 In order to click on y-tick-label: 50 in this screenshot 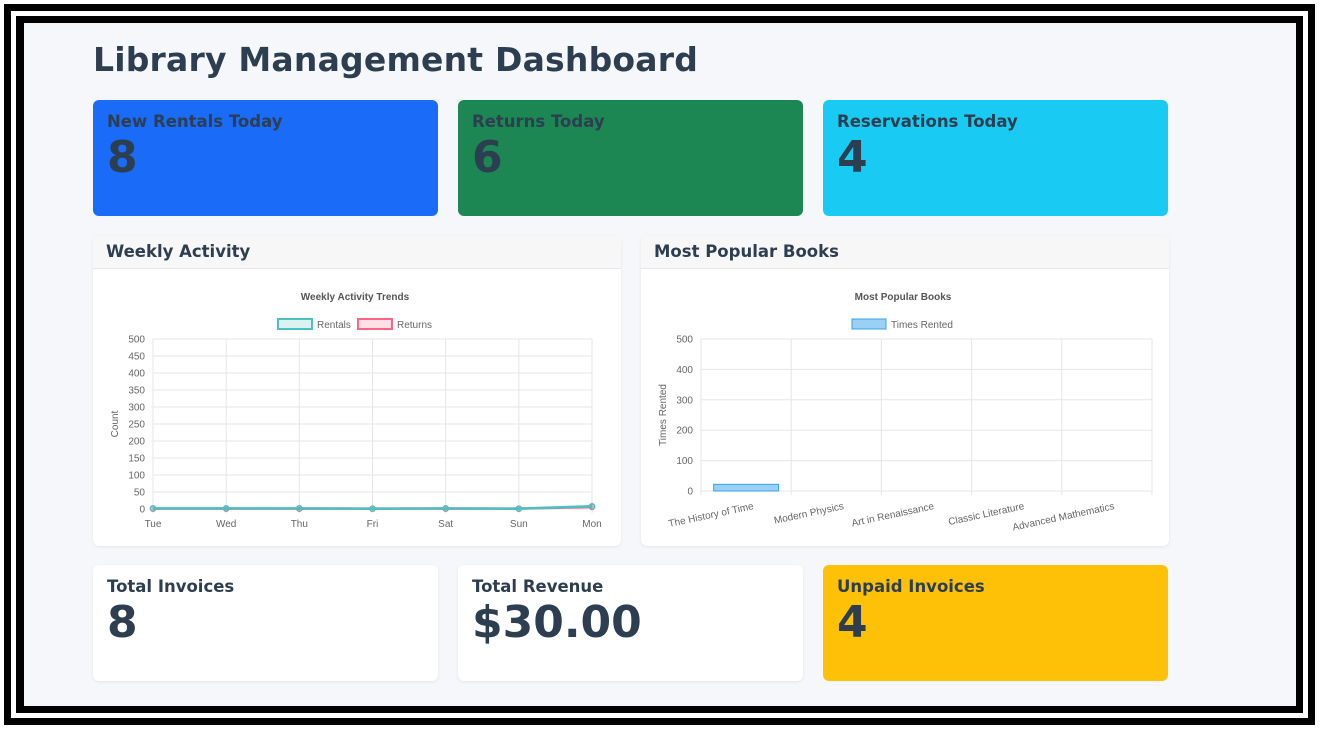, I will do `click(140, 493)`.